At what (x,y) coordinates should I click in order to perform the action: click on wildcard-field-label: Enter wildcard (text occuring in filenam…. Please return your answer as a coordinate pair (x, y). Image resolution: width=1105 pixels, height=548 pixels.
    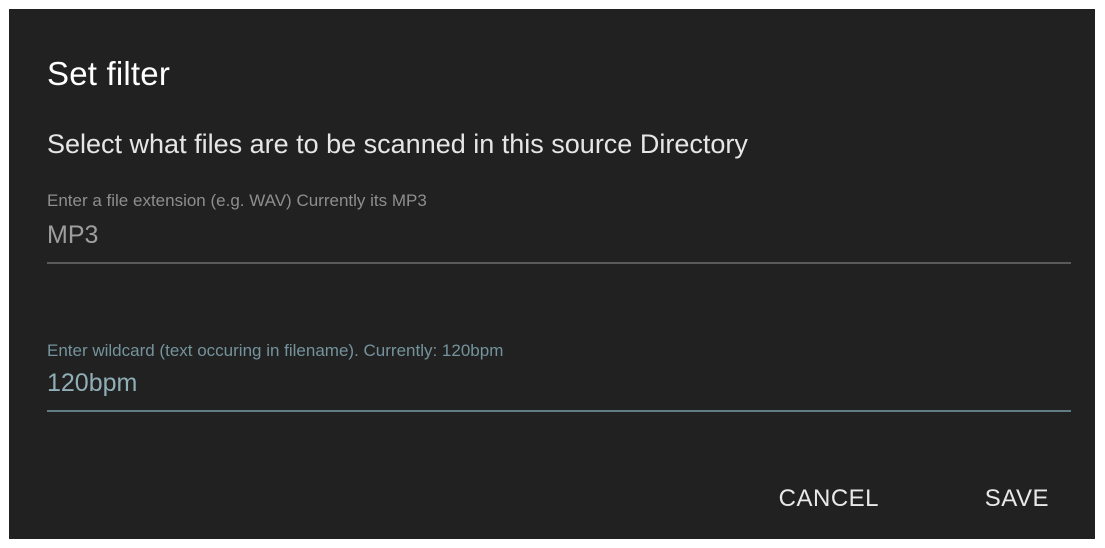
    Looking at the image, I should click on (275, 350).